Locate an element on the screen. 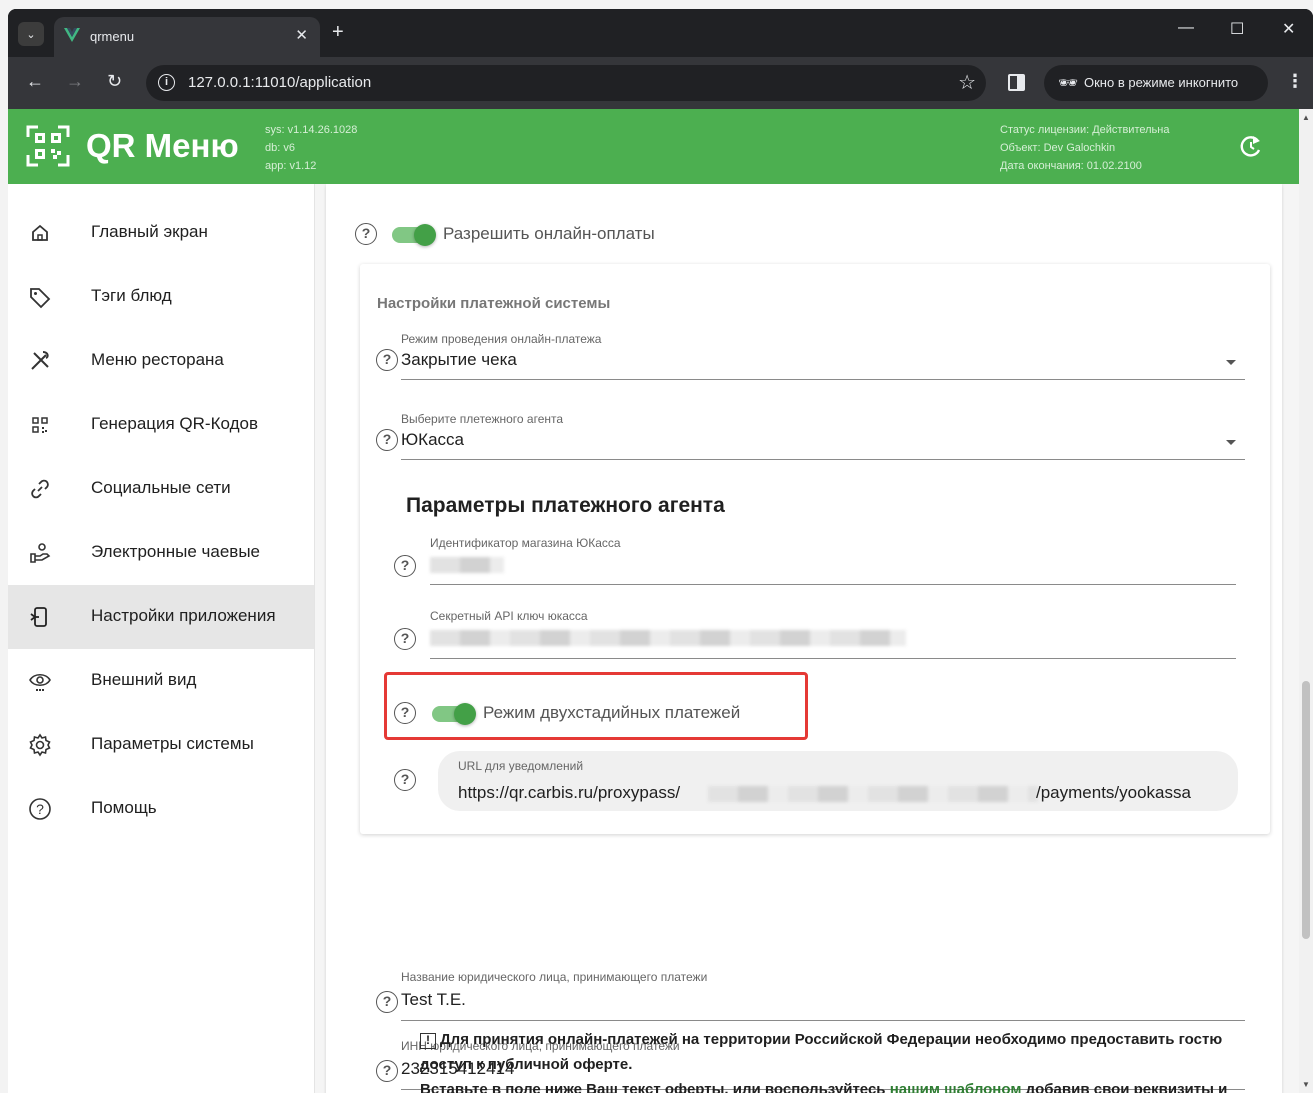  scrollbar-thumb is located at coordinates (1306, 810).